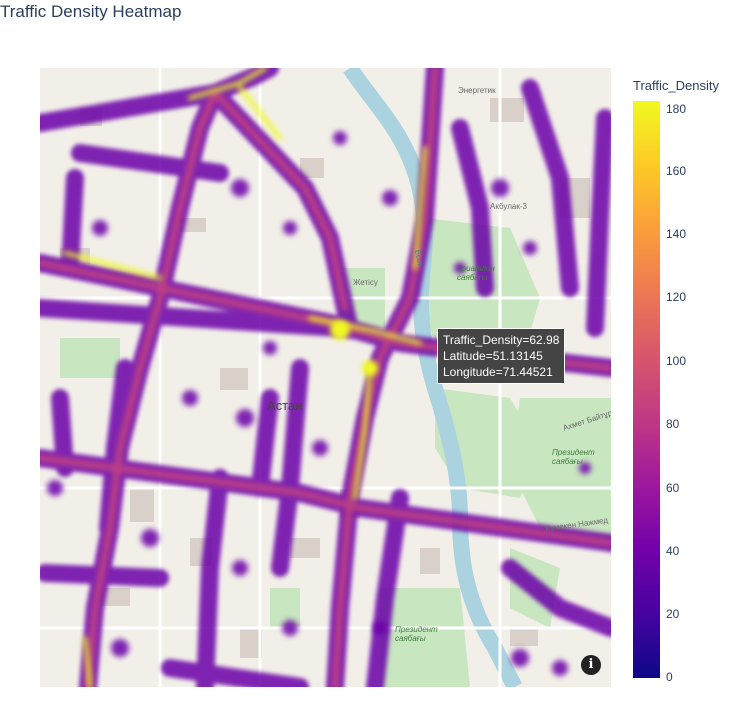  Describe the element at coordinates (591, 665) in the screenshot. I see `info-icon: i` at that location.